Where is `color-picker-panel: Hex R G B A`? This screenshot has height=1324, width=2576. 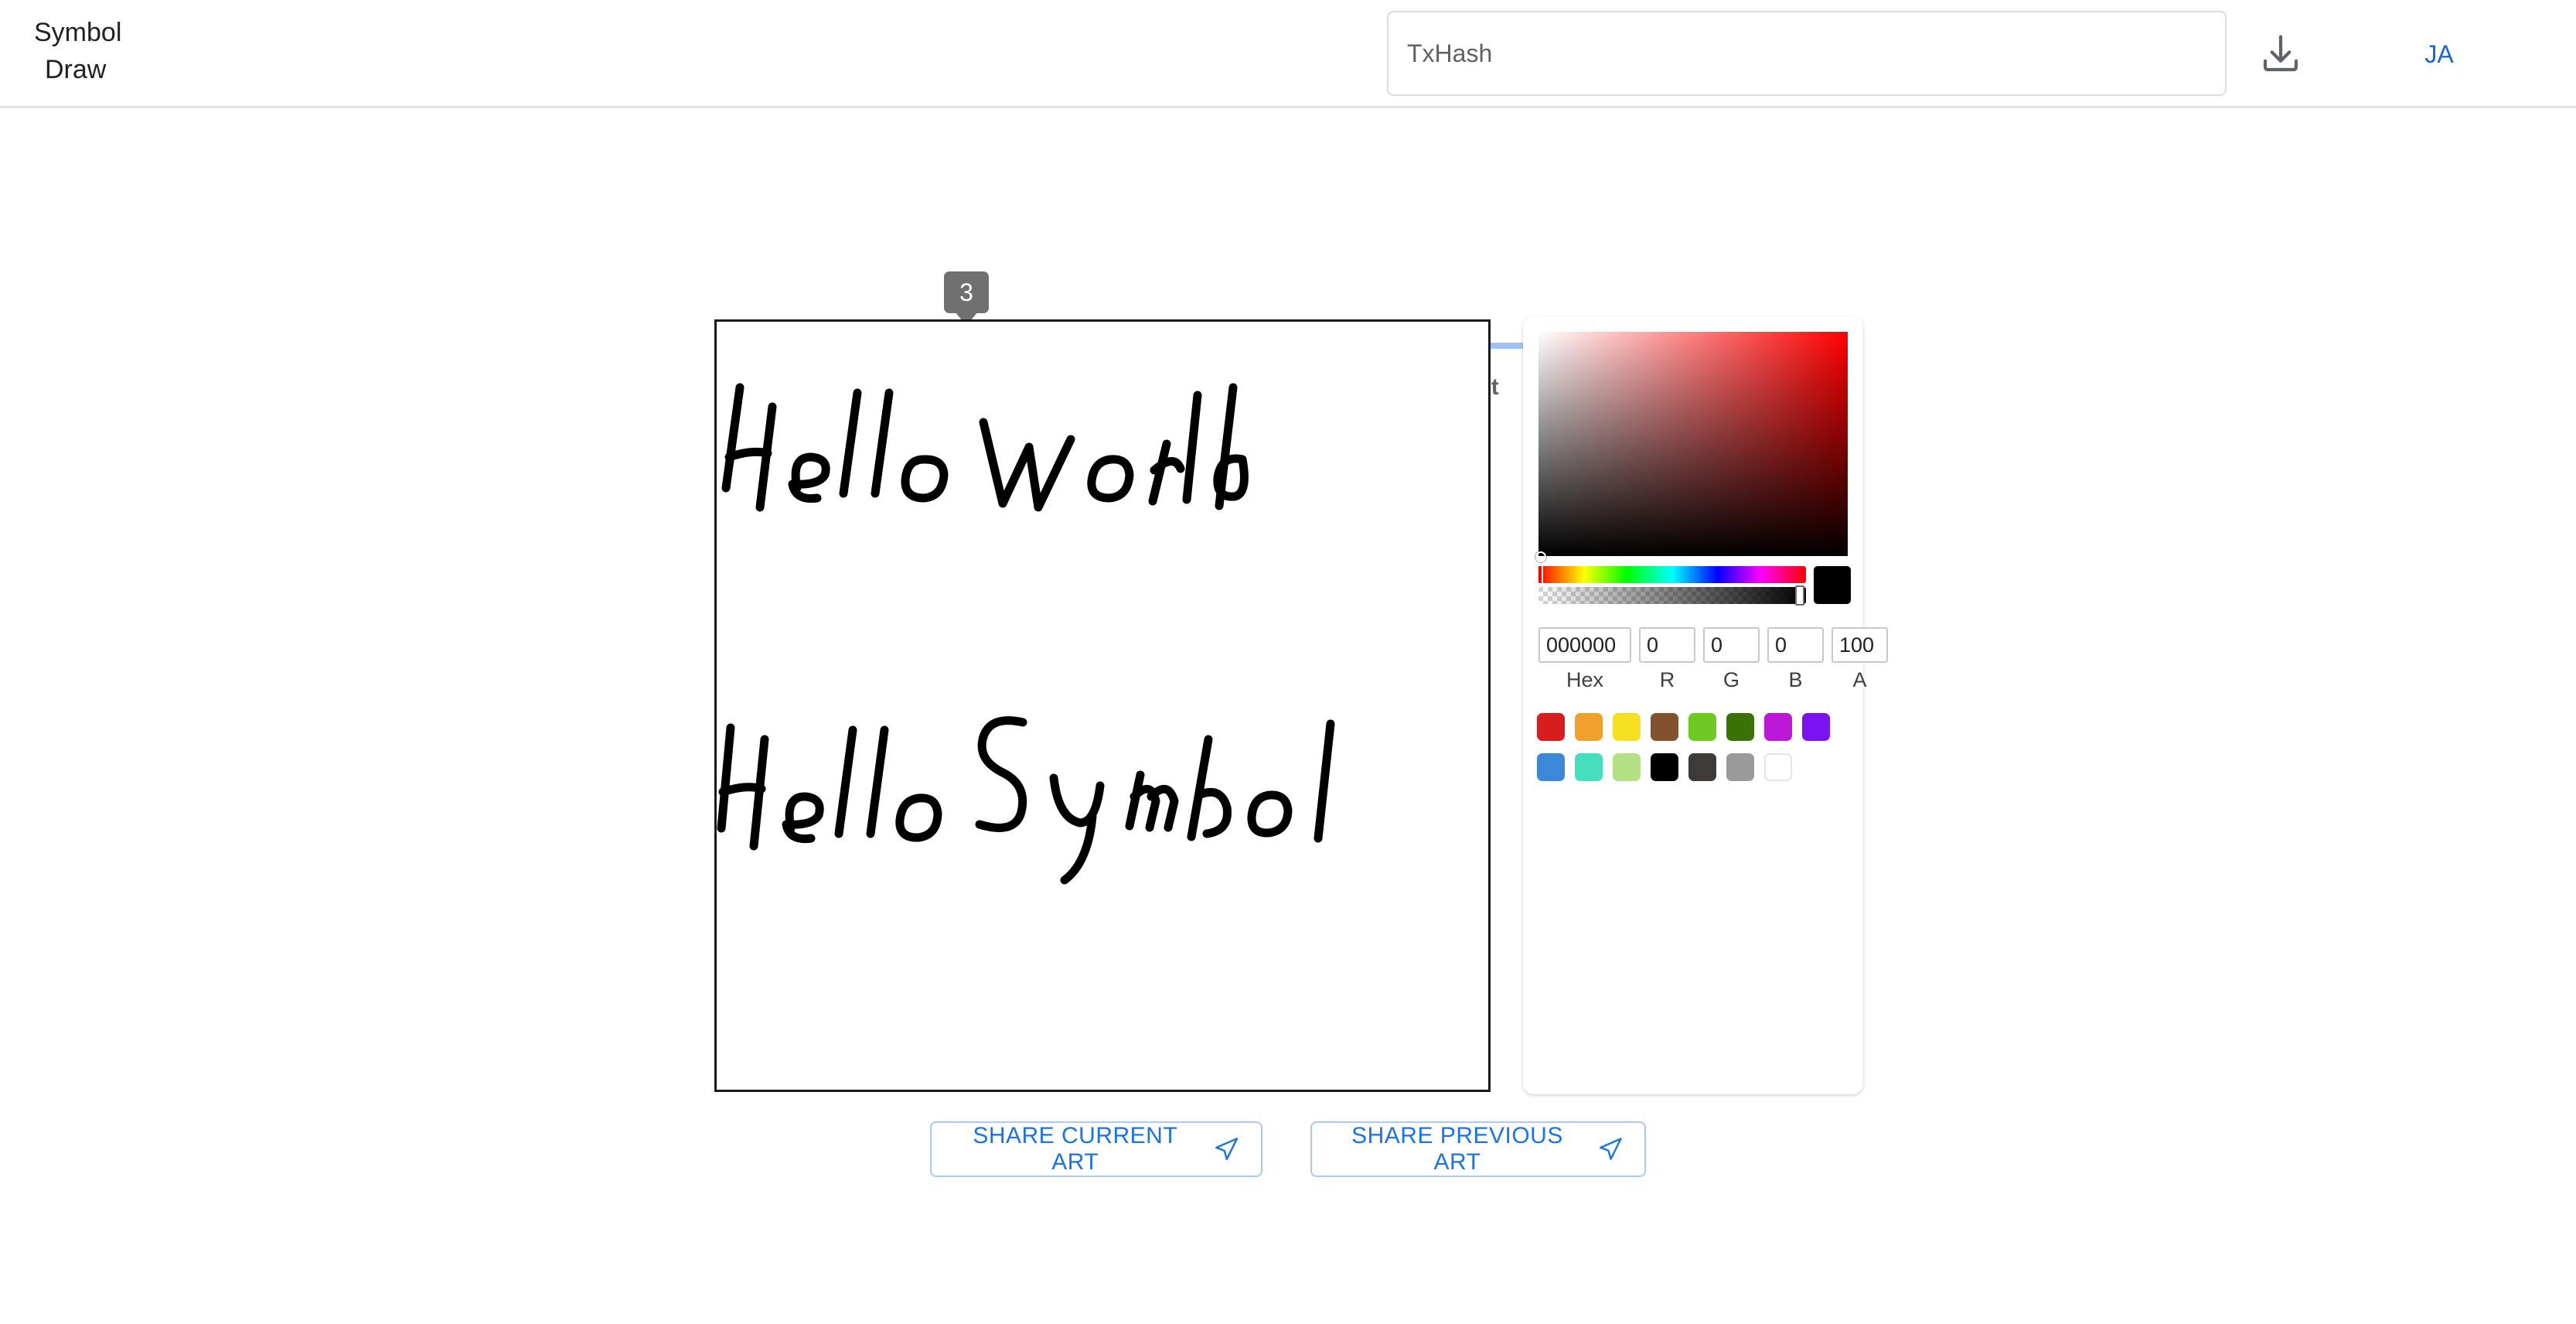
color-picker-panel: Hex R G B A is located at coordinates (1705, 705).